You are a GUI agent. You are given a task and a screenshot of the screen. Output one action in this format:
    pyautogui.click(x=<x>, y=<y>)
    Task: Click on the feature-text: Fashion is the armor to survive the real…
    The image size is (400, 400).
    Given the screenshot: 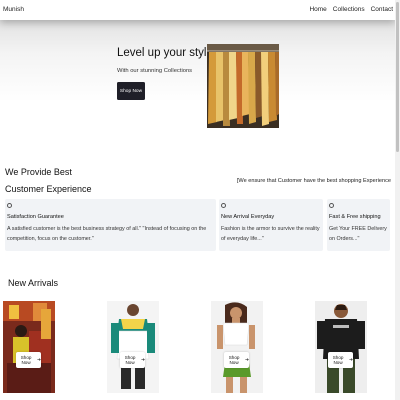 What is the action you would take?
    pyautogui.click(x=270, y=234)
    